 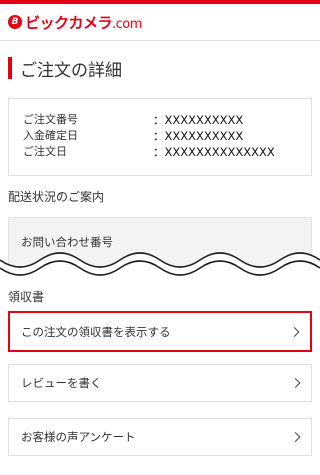 I want to click on order-date-label: ご注文日, so click(x=45, y=151).